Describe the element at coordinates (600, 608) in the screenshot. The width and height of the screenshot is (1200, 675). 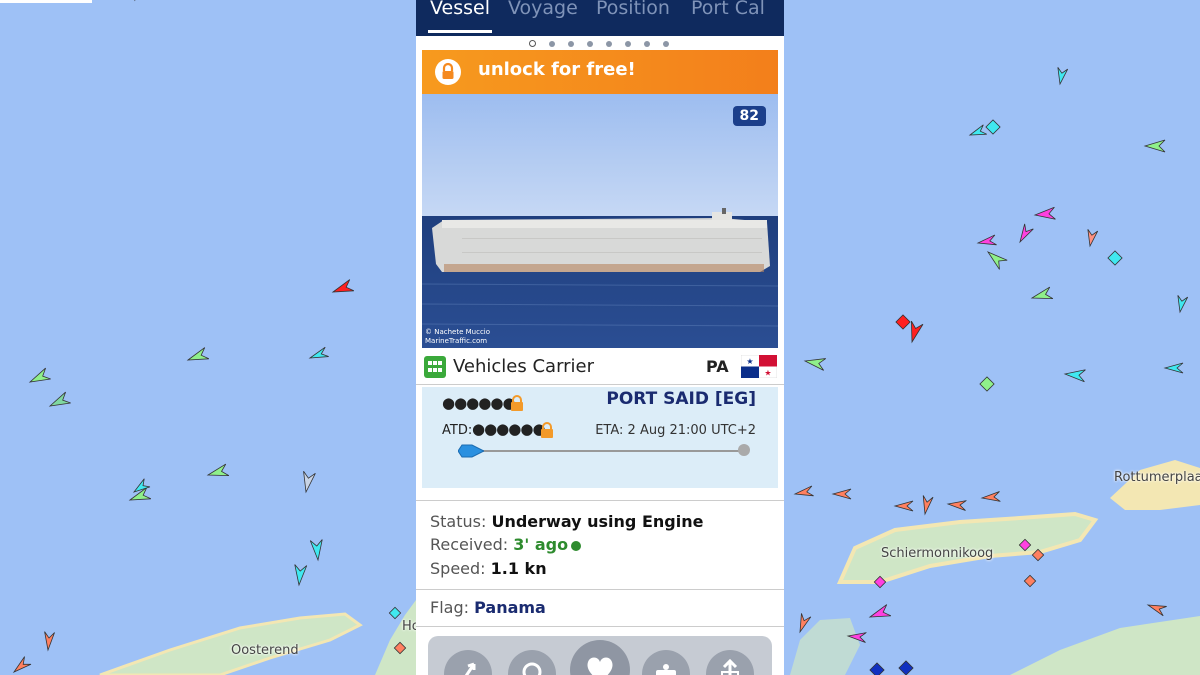
I see `flag-row: Flag: Panama` at that location.